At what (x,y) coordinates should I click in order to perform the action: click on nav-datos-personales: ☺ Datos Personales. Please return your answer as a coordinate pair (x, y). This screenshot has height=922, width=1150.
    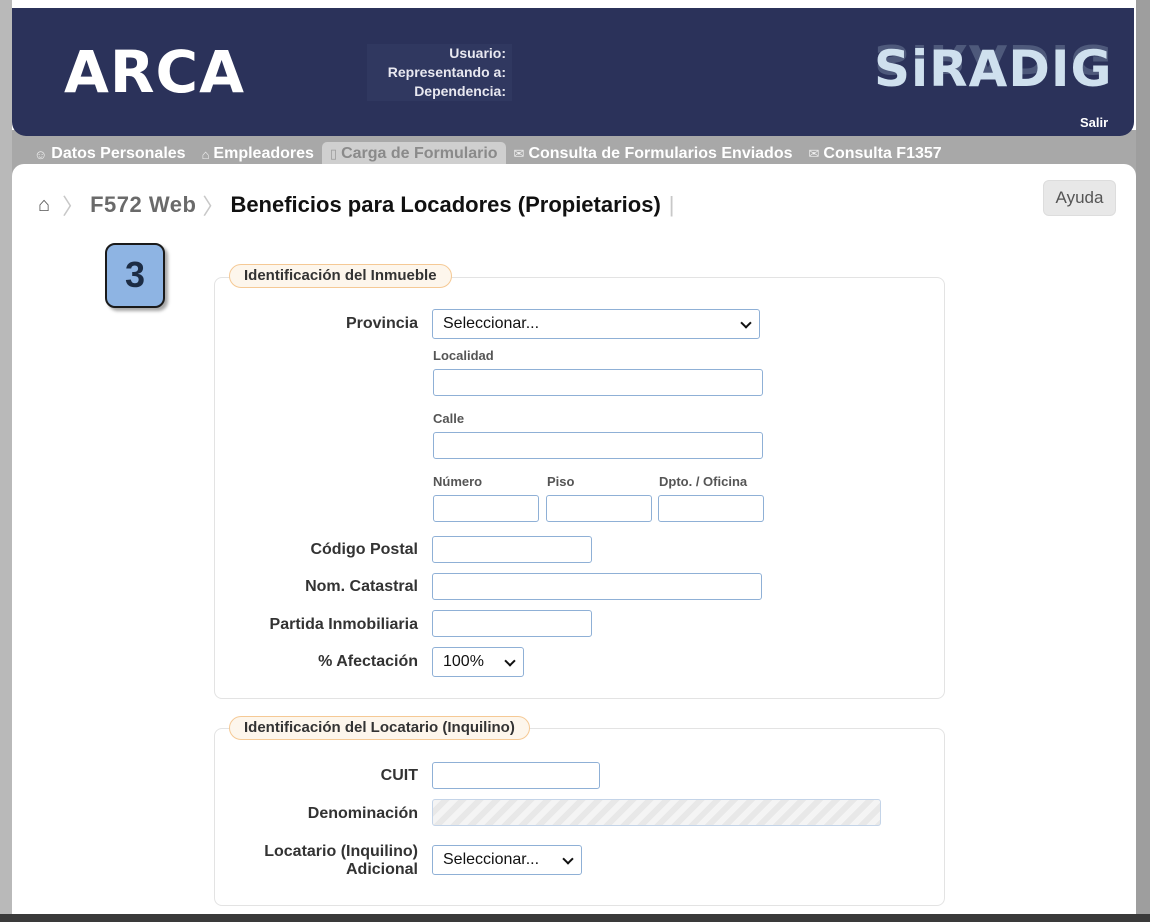
    Looking at the image, I should click on (110, 154).